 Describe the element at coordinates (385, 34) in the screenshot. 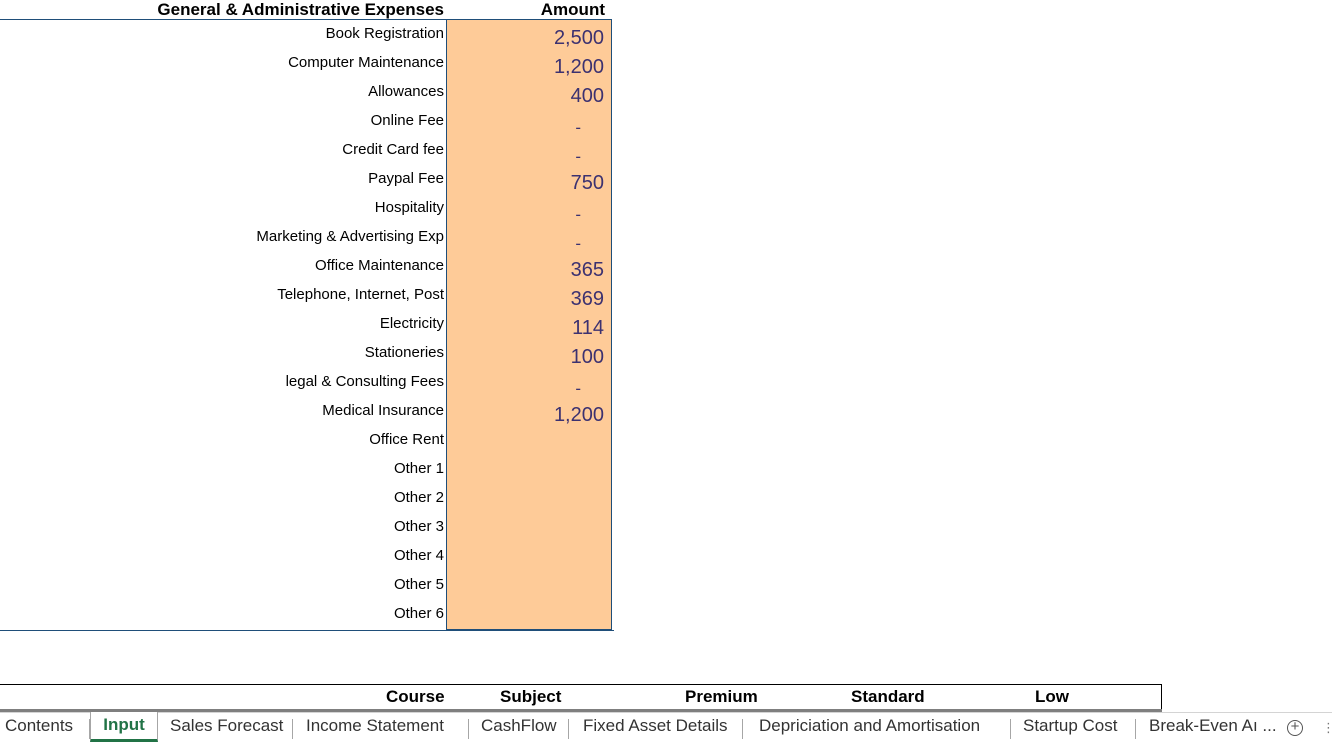

I see `expense-label: Book Registration` at that location.